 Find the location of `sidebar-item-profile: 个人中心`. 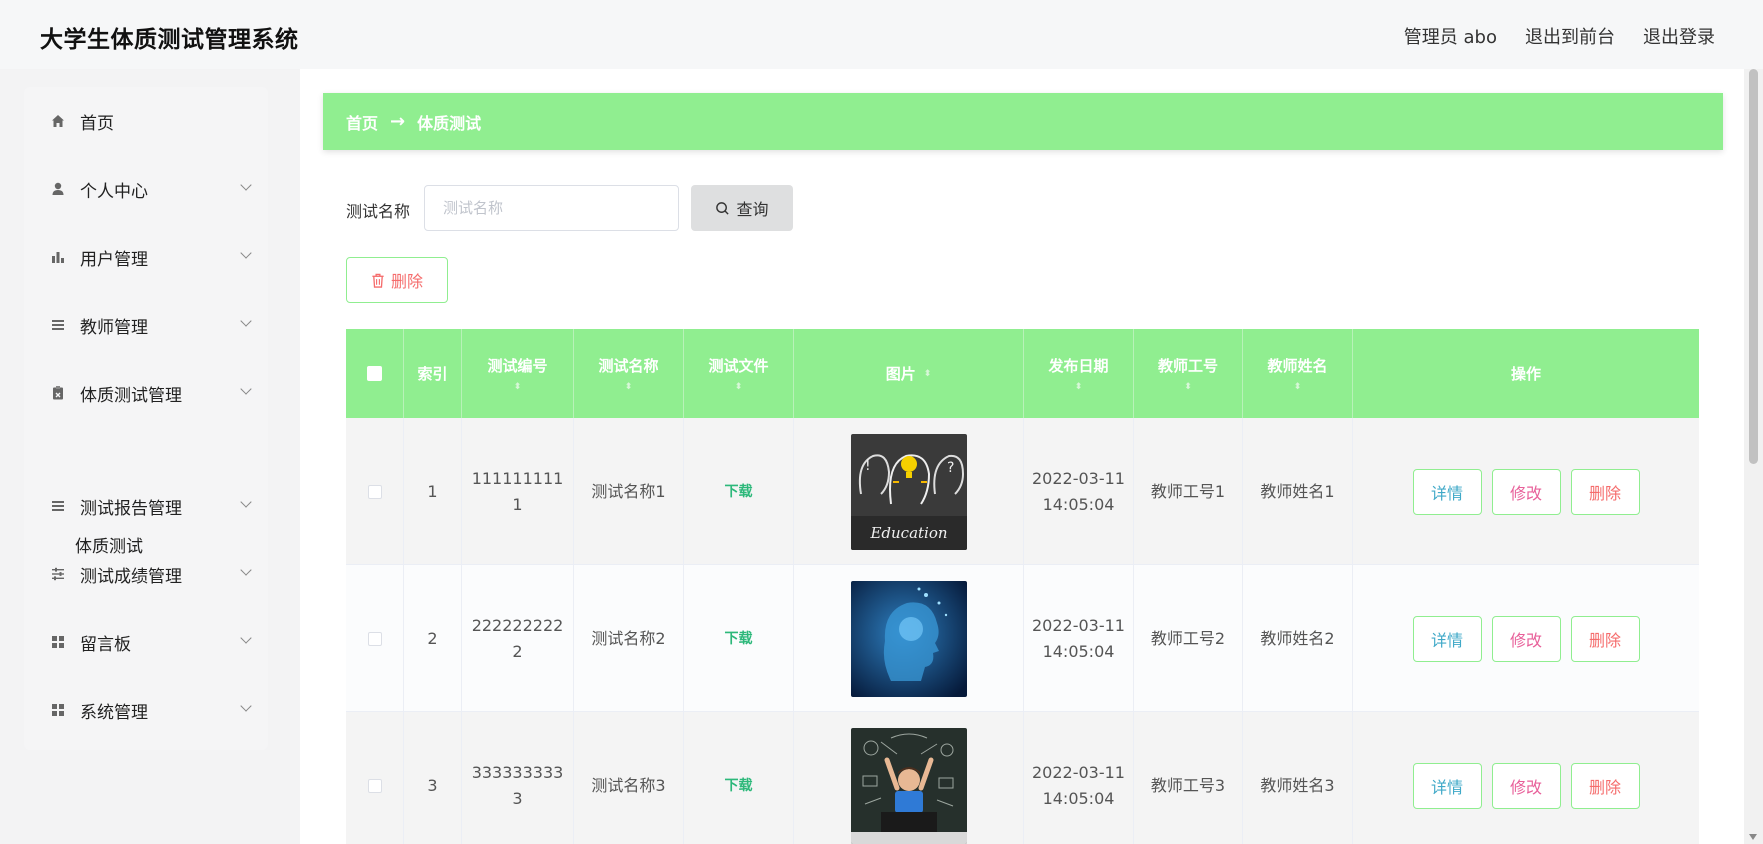

sidebar-item-profile: 个人中心 is located at coordinates (146, 189).